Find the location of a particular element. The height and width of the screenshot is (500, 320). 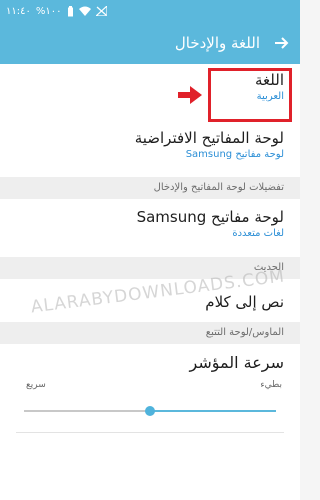

samsung-keyboard-title: لوحة مفاتيح Samsung is located at coordinates (210, 217).